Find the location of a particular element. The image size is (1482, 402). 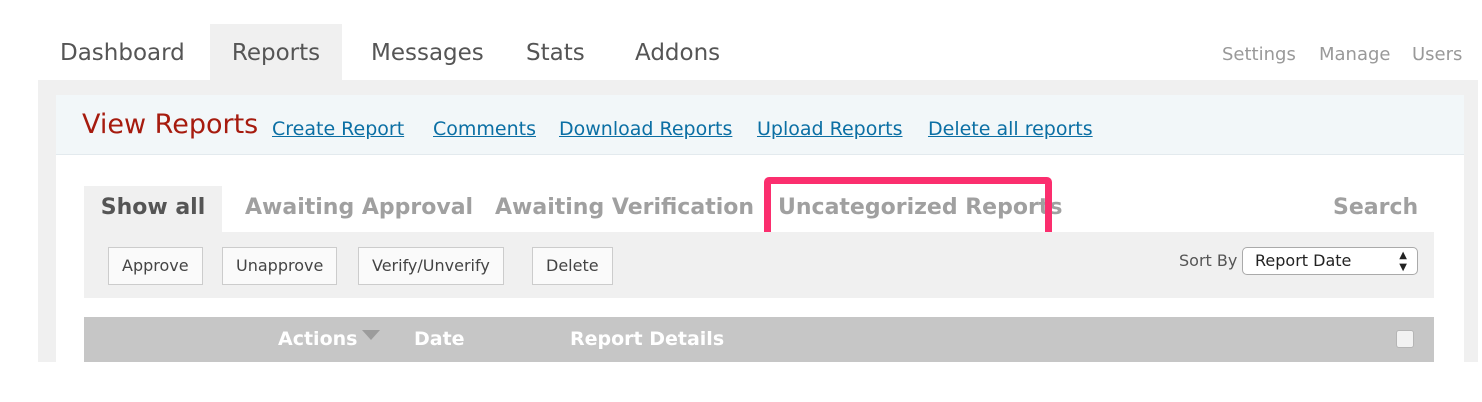

sort-by-select: Report Date ▲ ▼ is located at coordinates (1330, 261).